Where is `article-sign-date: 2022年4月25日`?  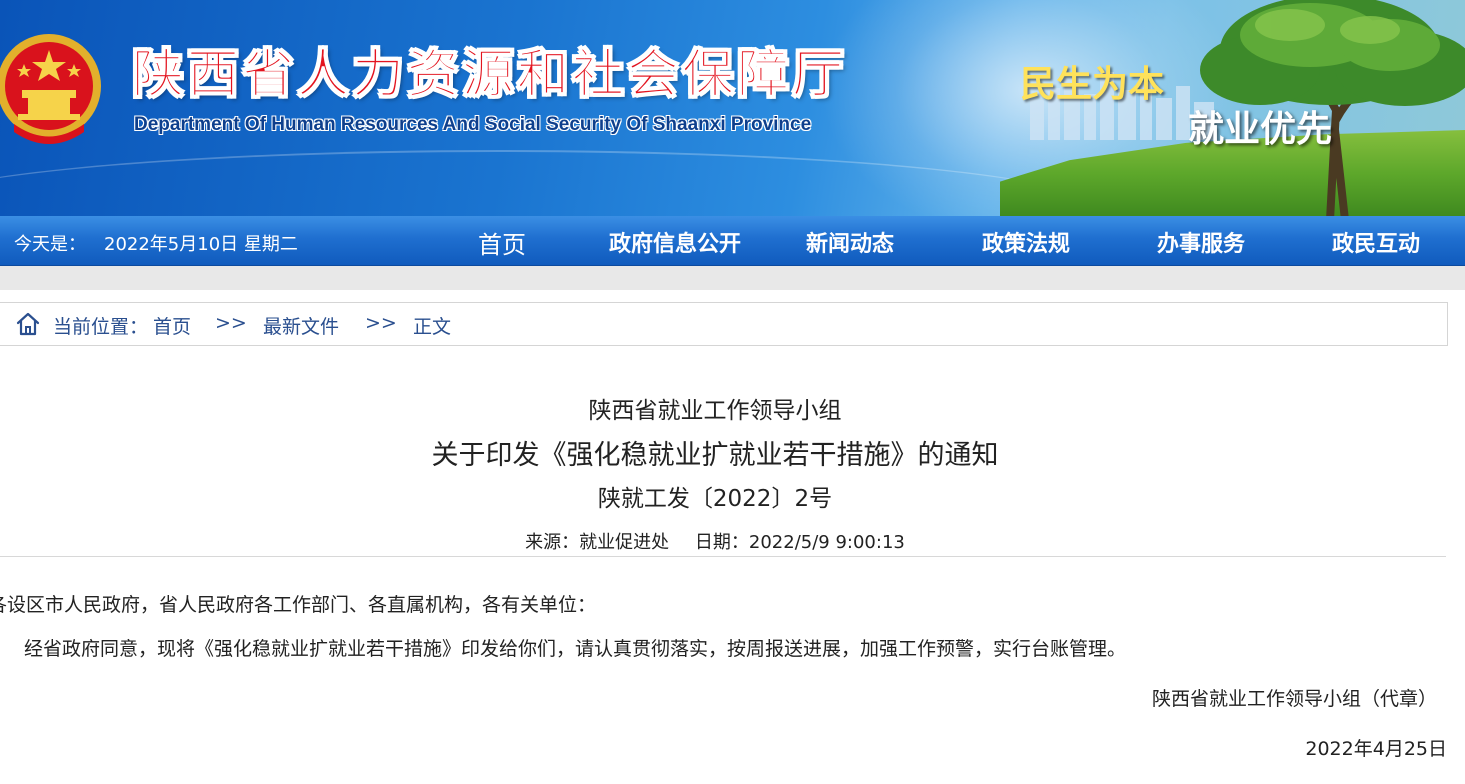
article-sign-date: 2022年4月25日 is located at coordinates (1376, 749).